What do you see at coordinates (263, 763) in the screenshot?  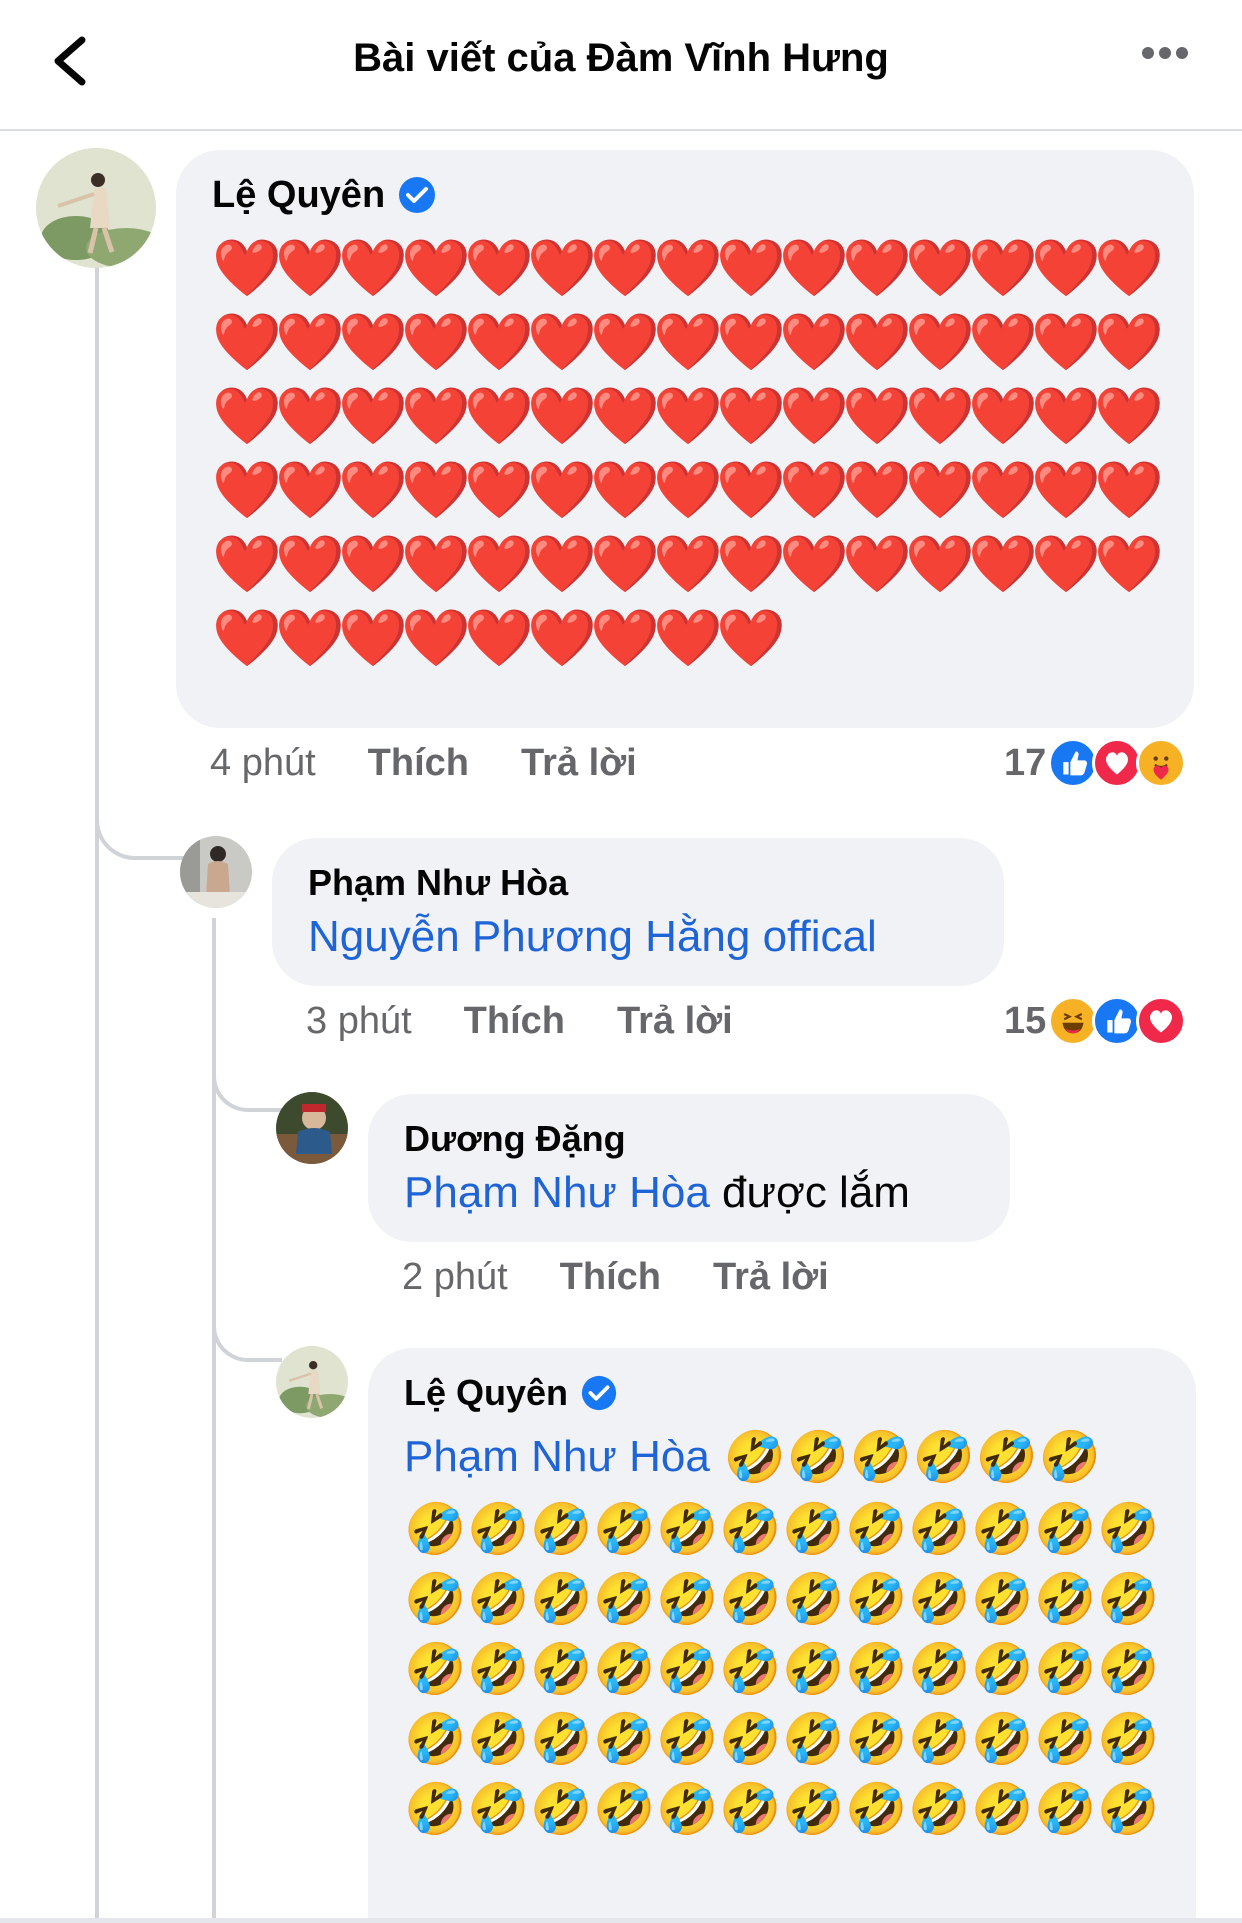 I see `comment-time: 4 phút` at bounding box center [263, 763].